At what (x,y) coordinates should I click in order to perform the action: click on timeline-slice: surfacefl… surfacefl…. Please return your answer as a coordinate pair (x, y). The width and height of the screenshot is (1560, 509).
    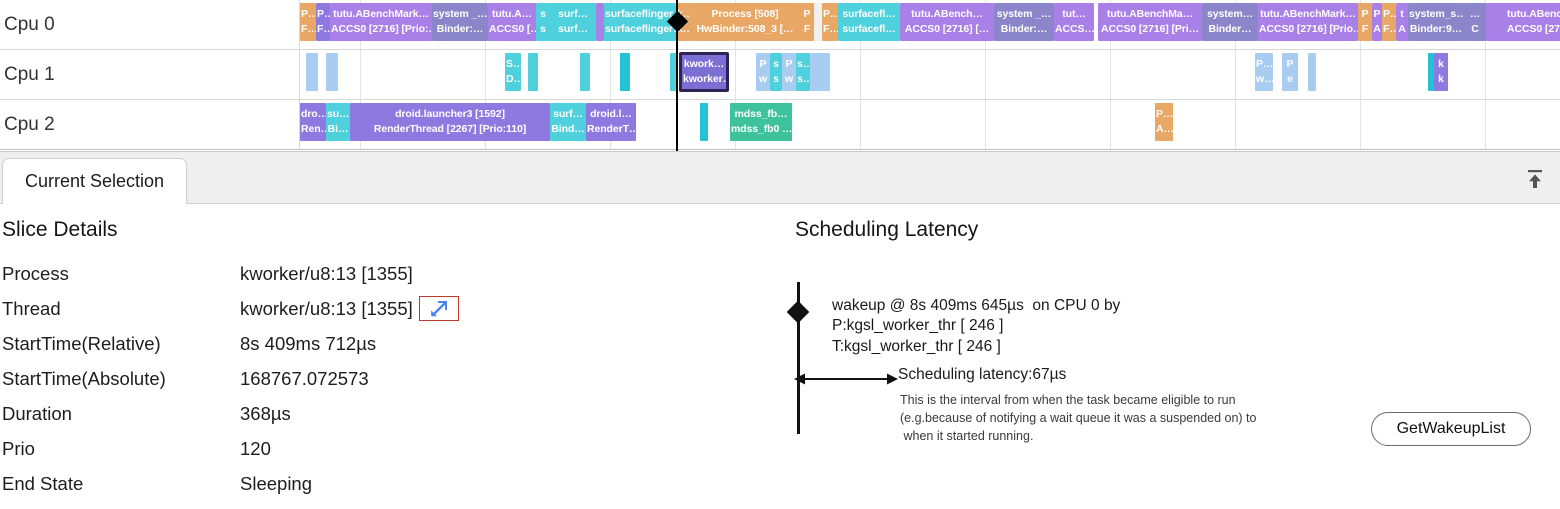
    Looking at the image, I should click on (869, 22).